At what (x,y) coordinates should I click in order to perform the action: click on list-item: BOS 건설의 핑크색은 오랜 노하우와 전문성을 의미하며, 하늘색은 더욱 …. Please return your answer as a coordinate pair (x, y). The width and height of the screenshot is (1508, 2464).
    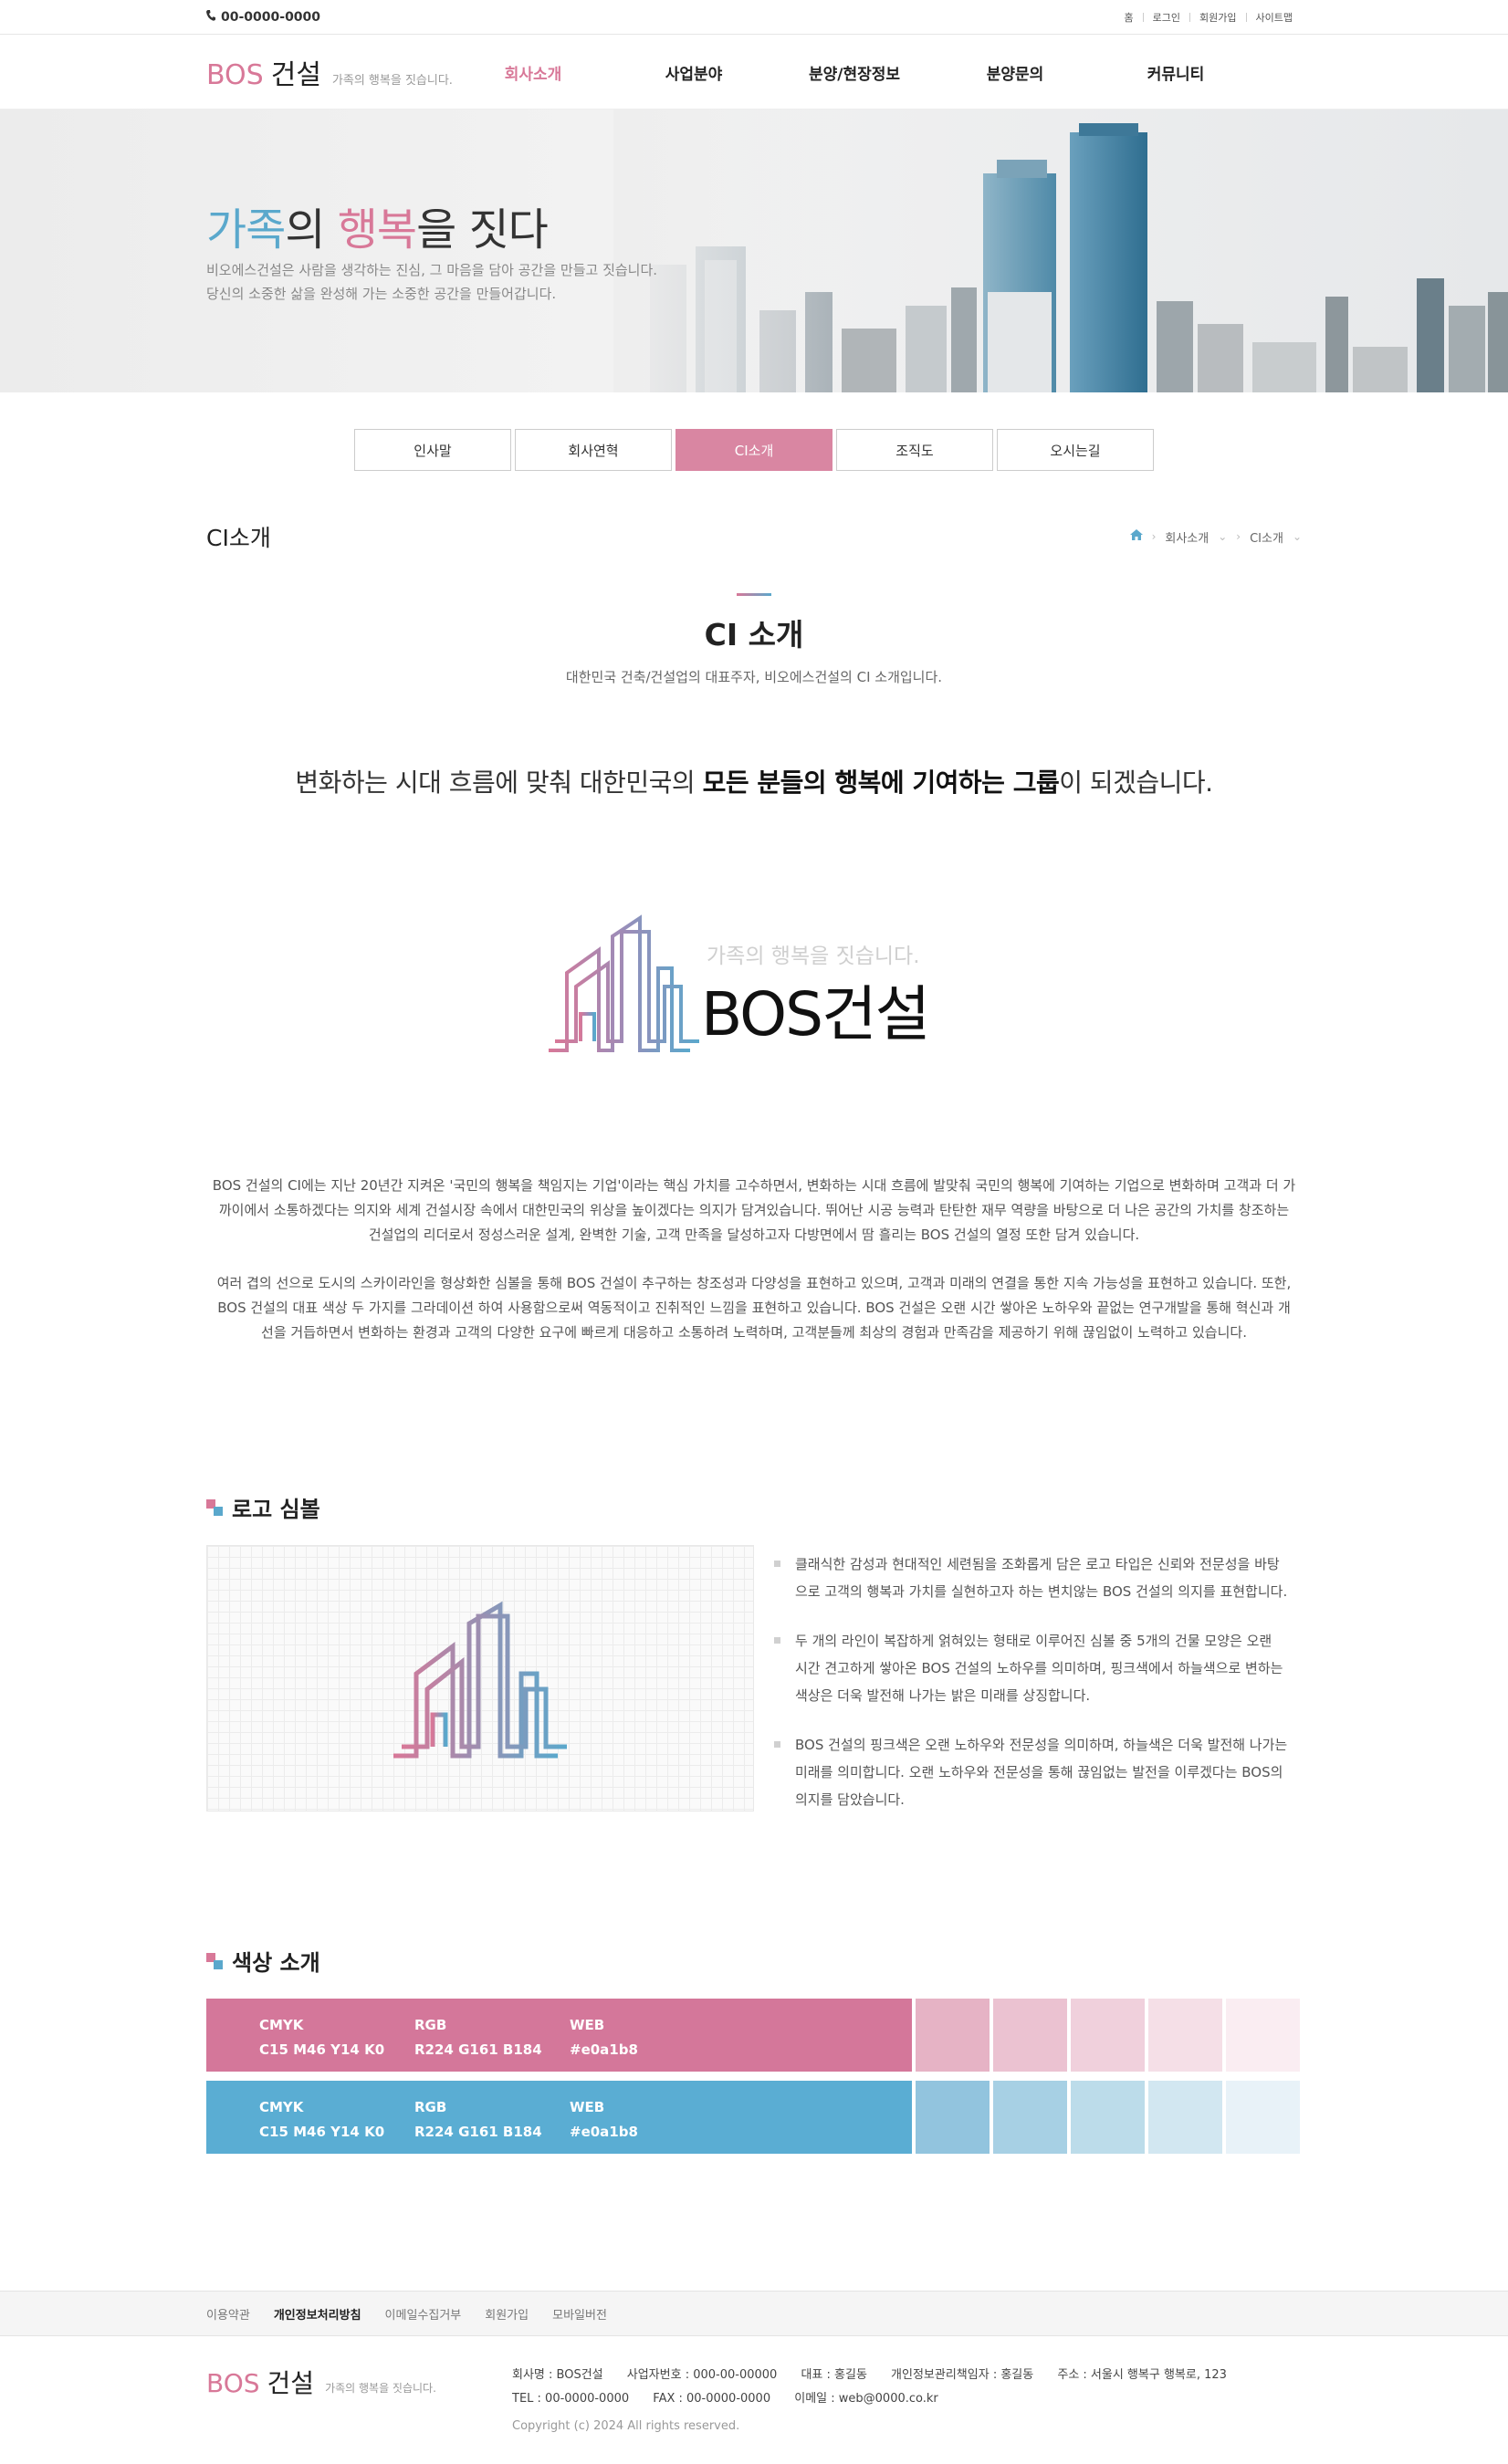
    Looking at the image, I should click on (1038, 1772).